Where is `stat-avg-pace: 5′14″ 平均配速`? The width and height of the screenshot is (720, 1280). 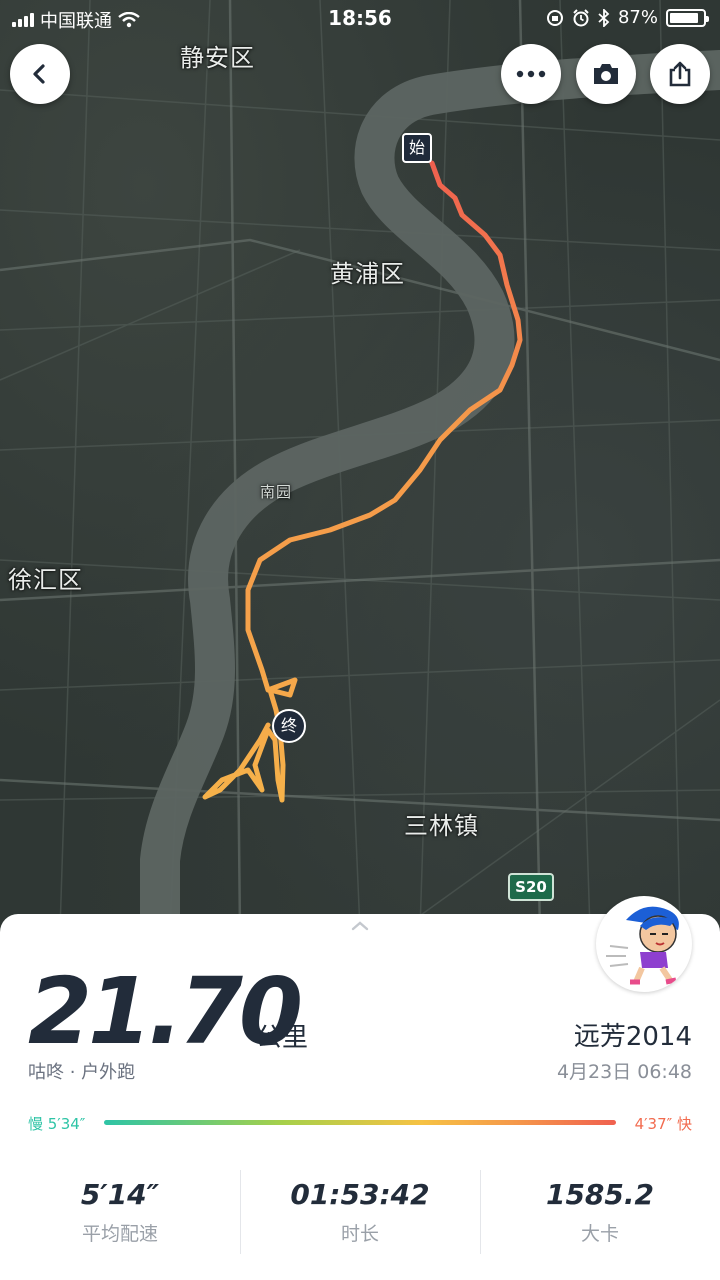 stat-avg-pace: 5′14″ 平均配速 is located at coordinates (120, 1215).